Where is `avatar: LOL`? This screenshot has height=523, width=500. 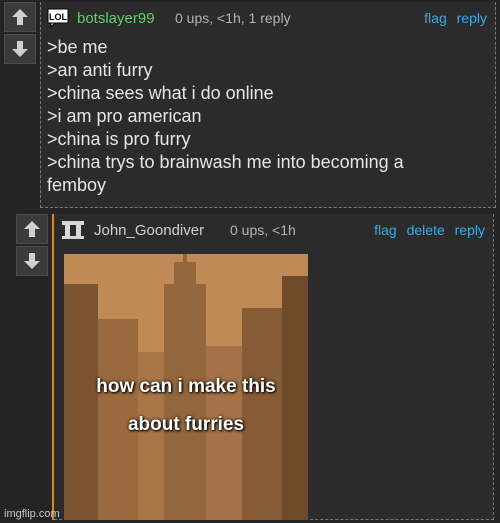 avatar: LOL is located at coordinates (58, 18).